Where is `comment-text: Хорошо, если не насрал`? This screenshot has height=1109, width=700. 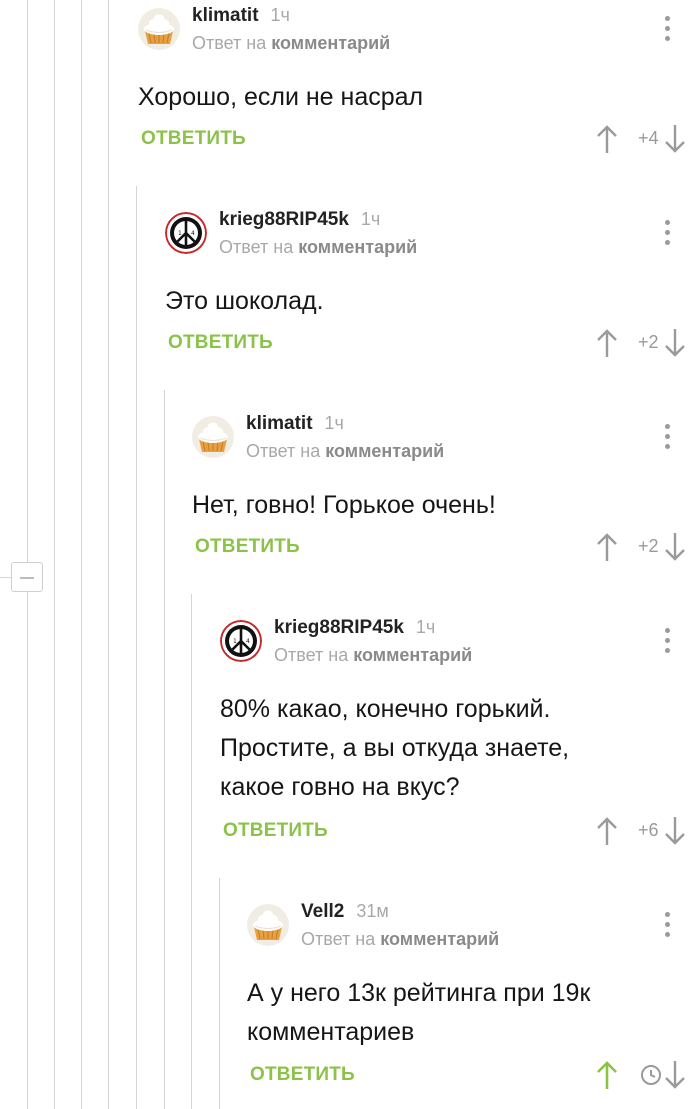 comment-text: Хорошо, если не насрал is located at coordinates (281, 97).